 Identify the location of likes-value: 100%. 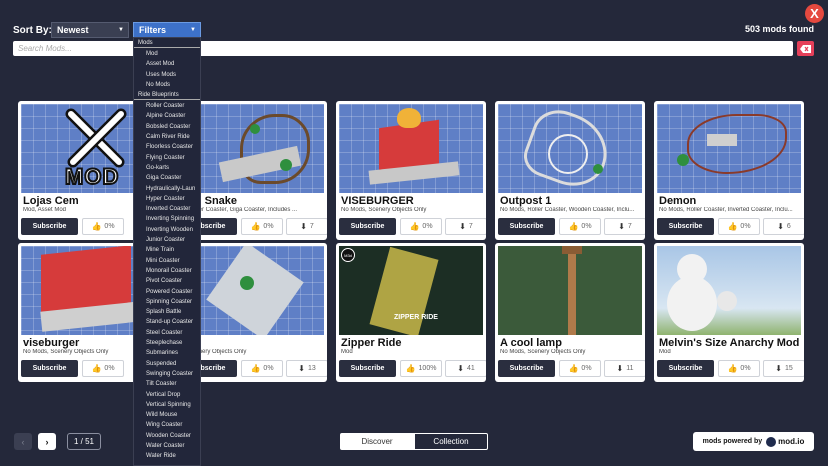
(427, 368).